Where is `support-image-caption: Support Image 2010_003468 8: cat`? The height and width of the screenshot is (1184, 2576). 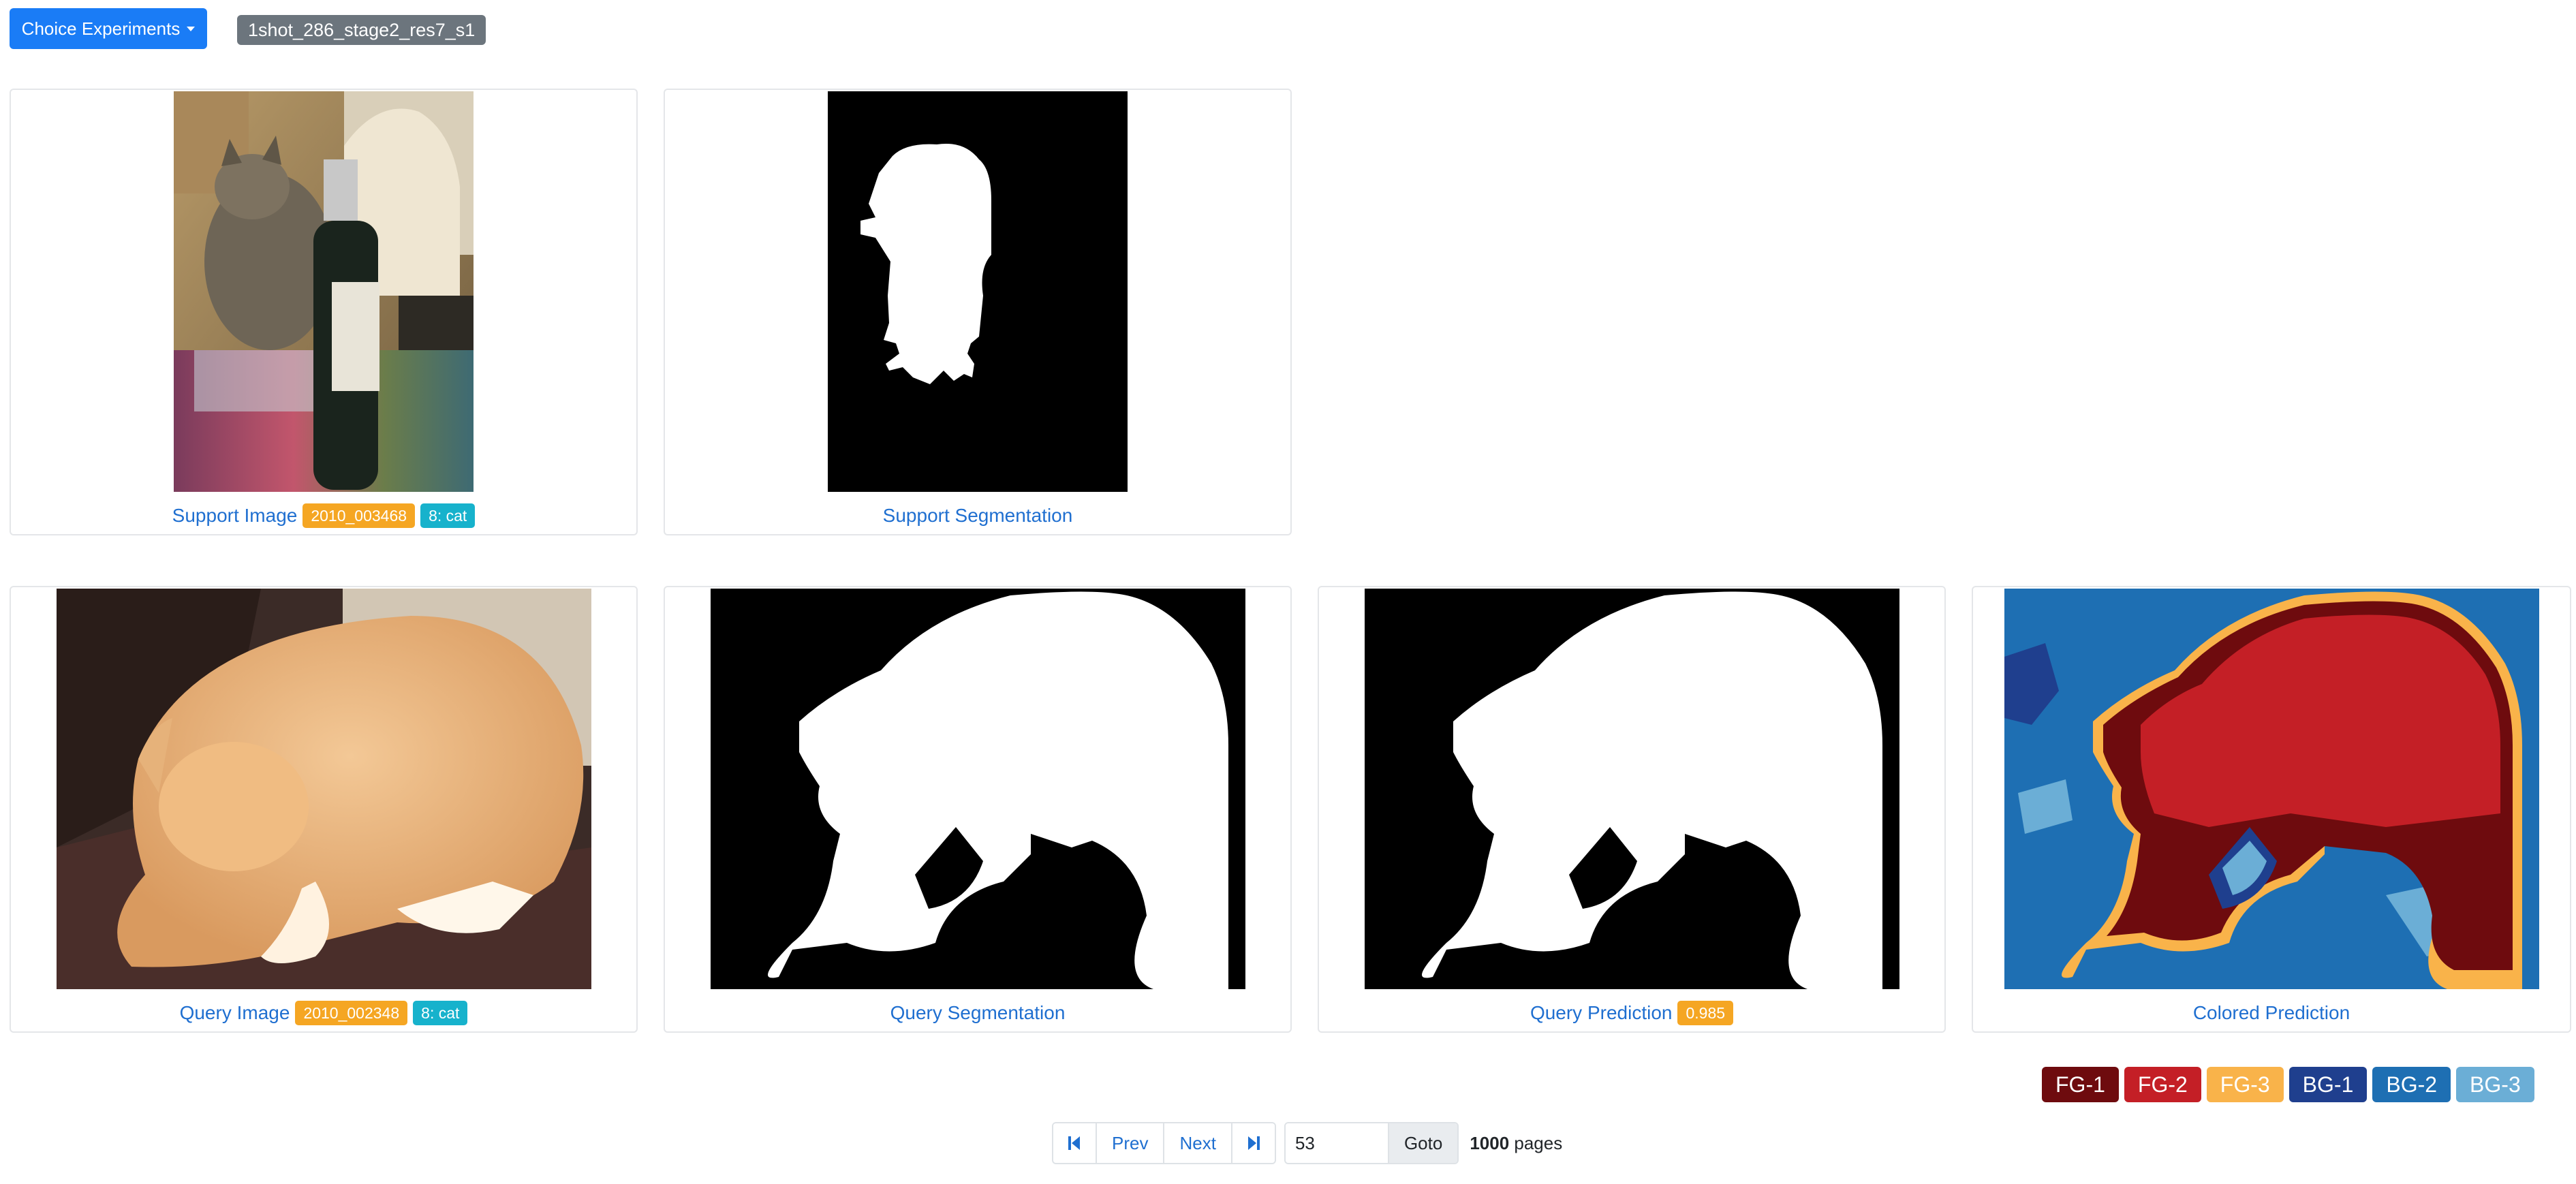
support-image-caption: Support Image 2010_003468 8: cat is located at coordinates (323, 515).